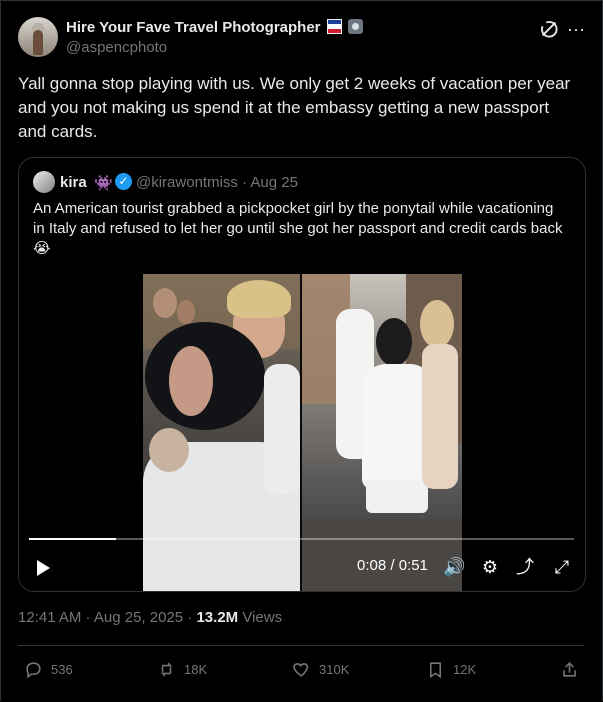 Image resolution: width=603 pixels, height=702 pixels. What do you see at coordinates (301, 539) in the screenshot?
I see `video-progress-bar` at bounding box center [301, 539].